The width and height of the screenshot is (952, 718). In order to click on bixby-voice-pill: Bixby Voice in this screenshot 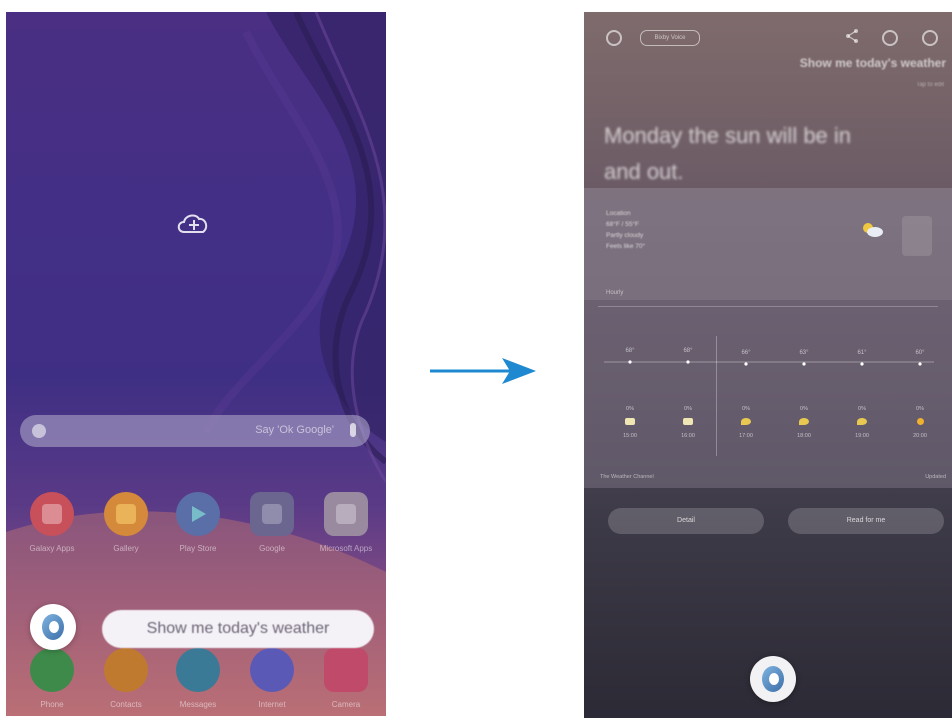, I will do `click(670, 38)`.